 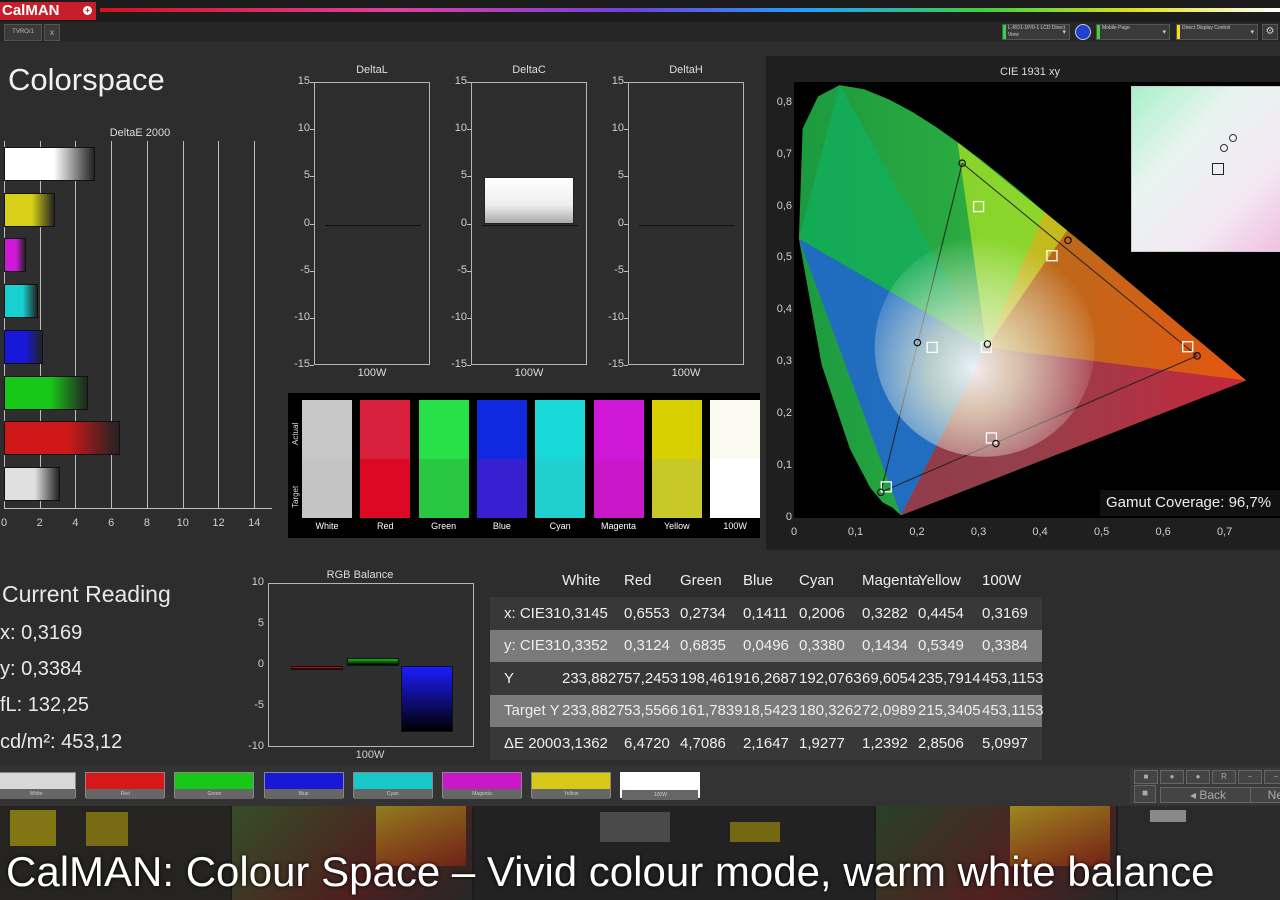 I want to click on delta-tick: -5, so click(x=305, y=269).